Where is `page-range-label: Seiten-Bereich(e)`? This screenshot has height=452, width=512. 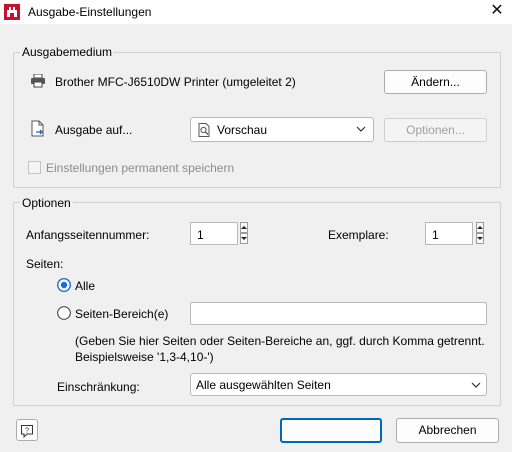
page-range-label: Seiten-Bereich(e) is located at coordinates (122, 314).